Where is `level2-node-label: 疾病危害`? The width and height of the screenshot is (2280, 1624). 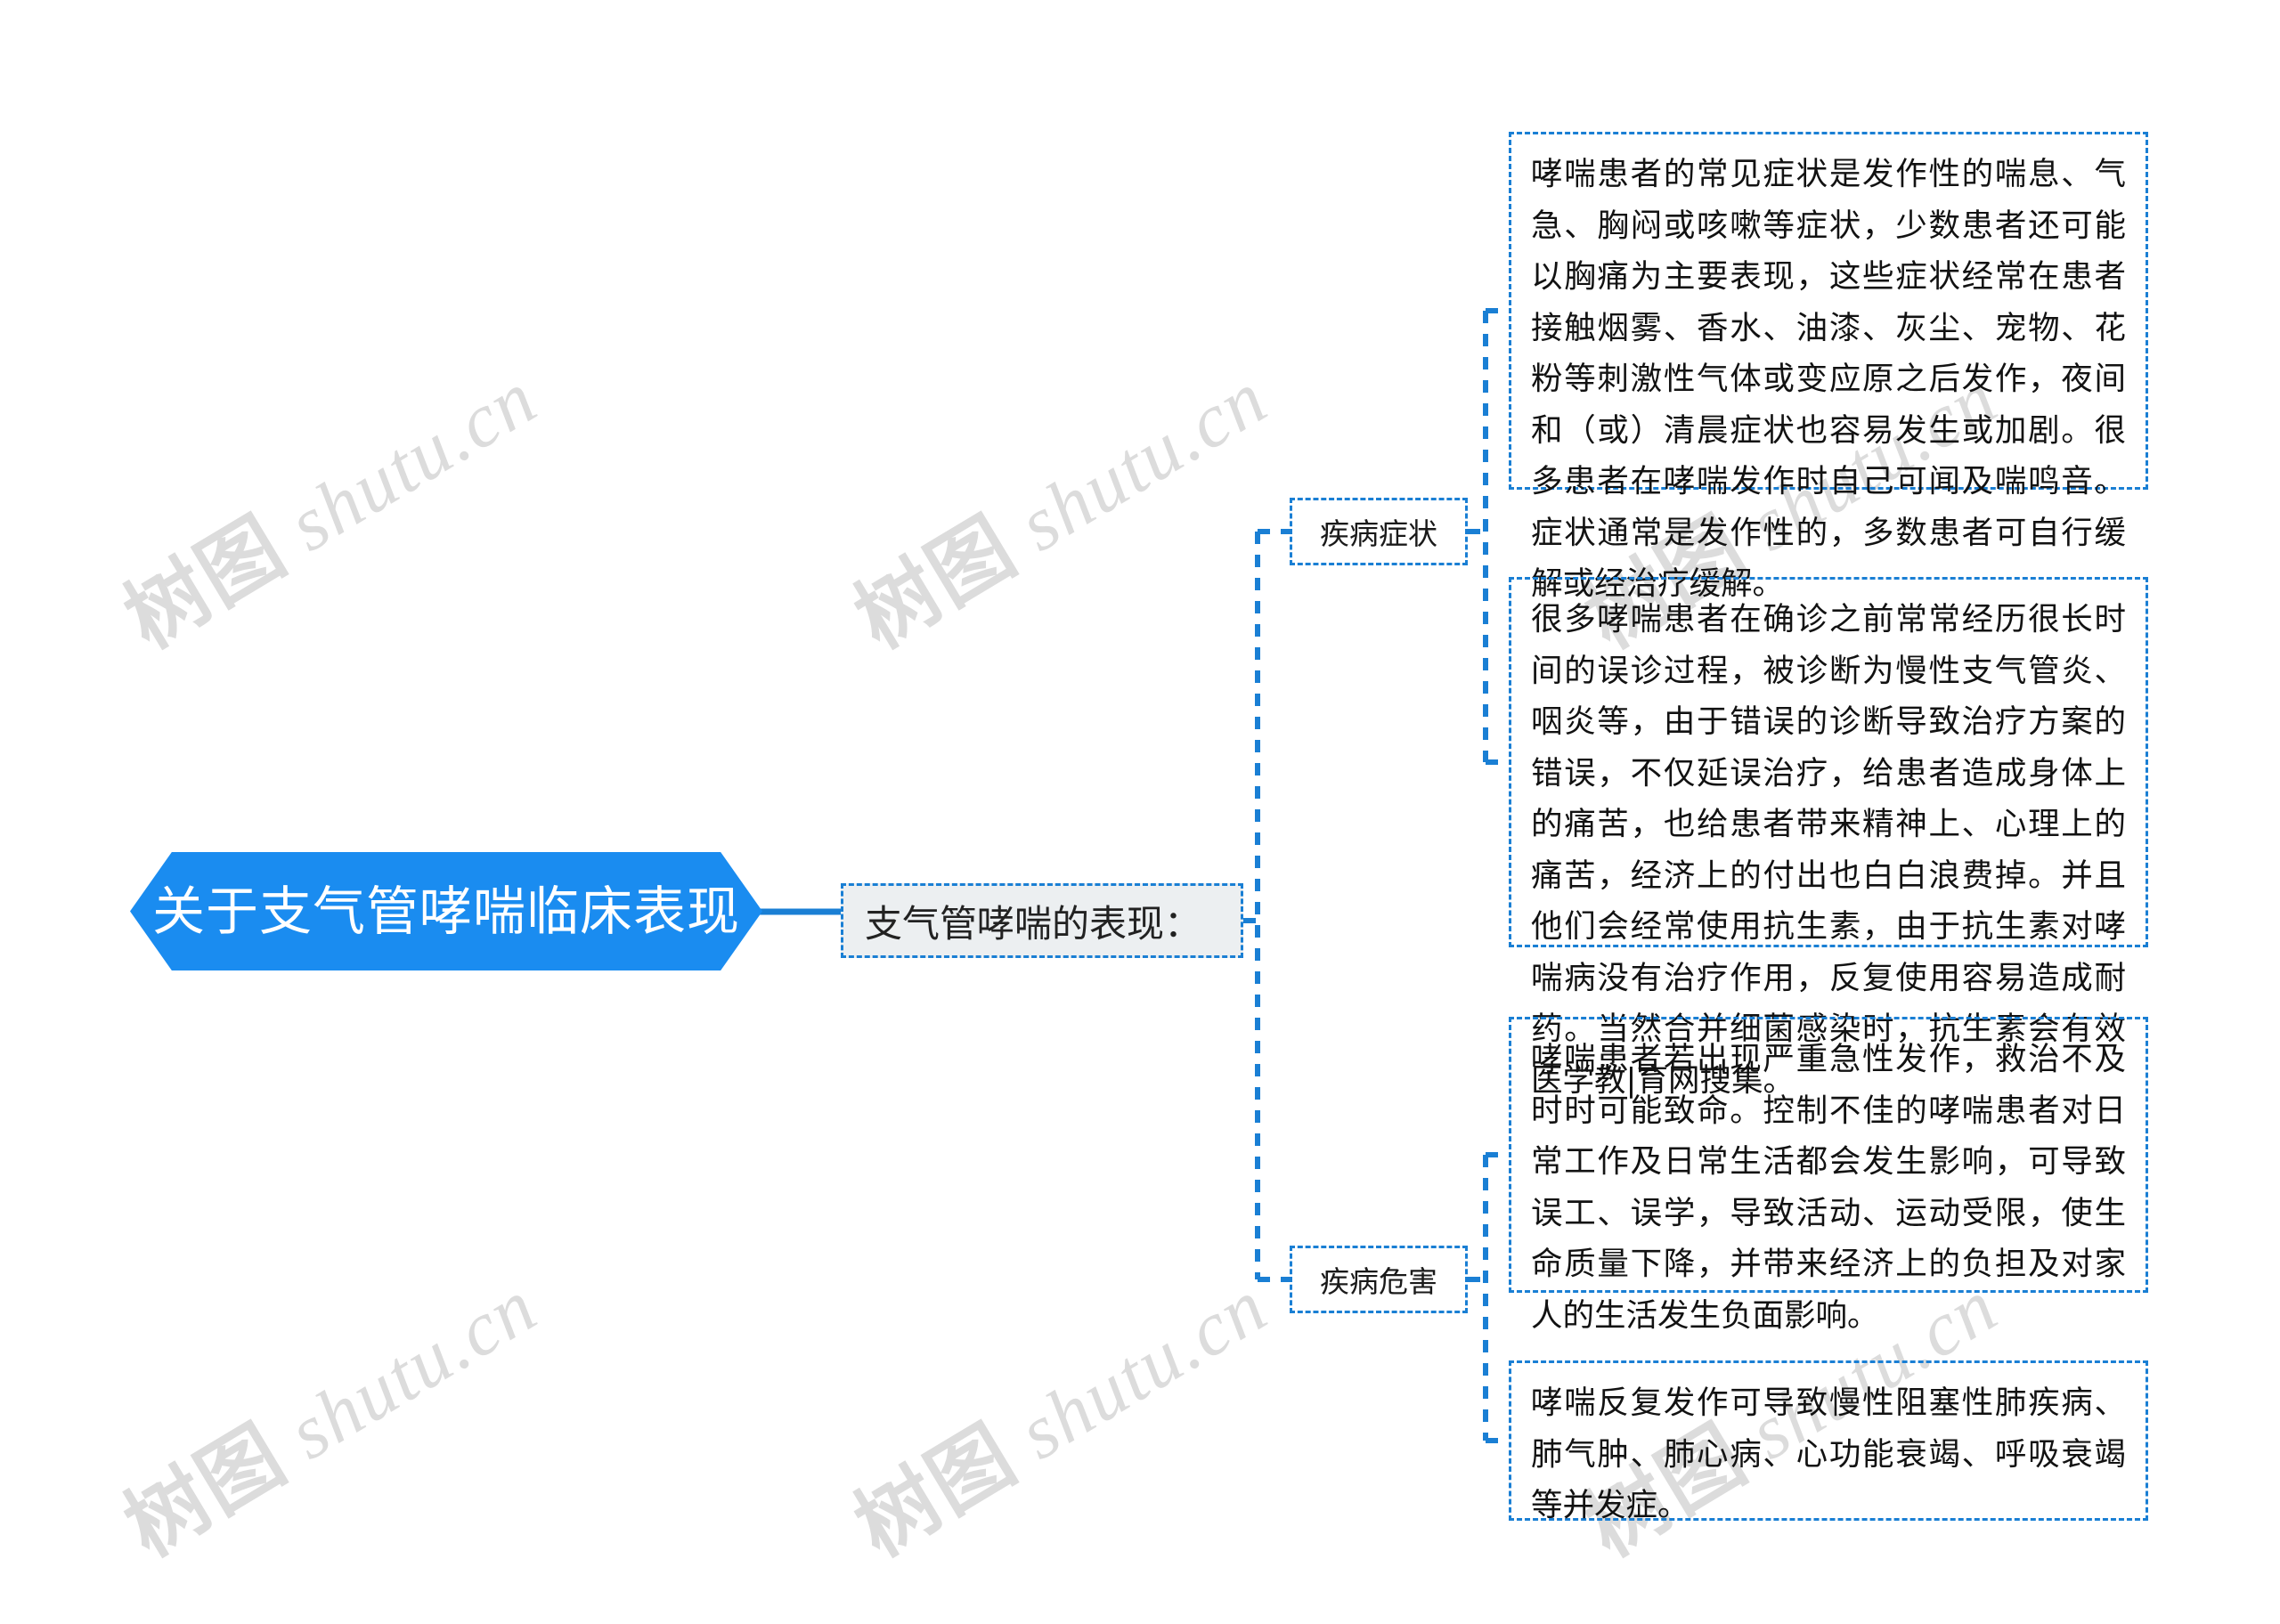 level2-node-label: 疾病危害 is located at coordinates (1378, 1281).